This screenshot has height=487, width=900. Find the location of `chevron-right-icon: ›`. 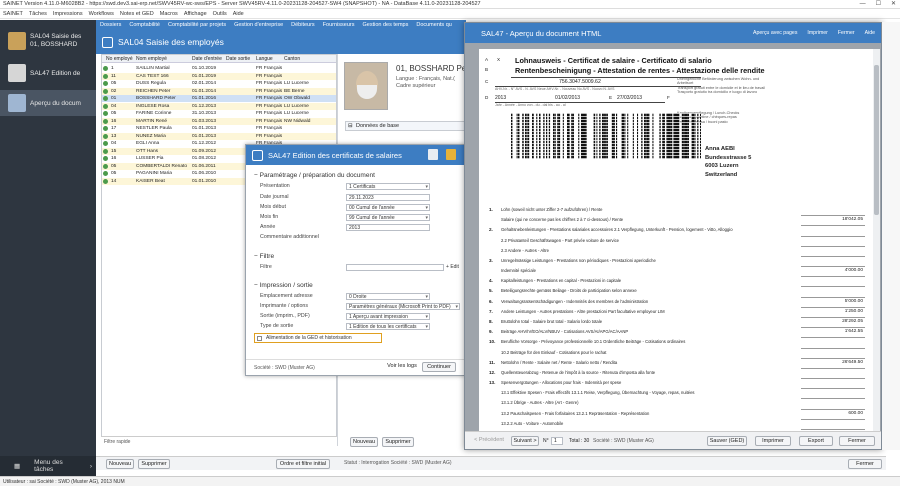

chevron-right-icon: › is located at coordinates (91, 466).